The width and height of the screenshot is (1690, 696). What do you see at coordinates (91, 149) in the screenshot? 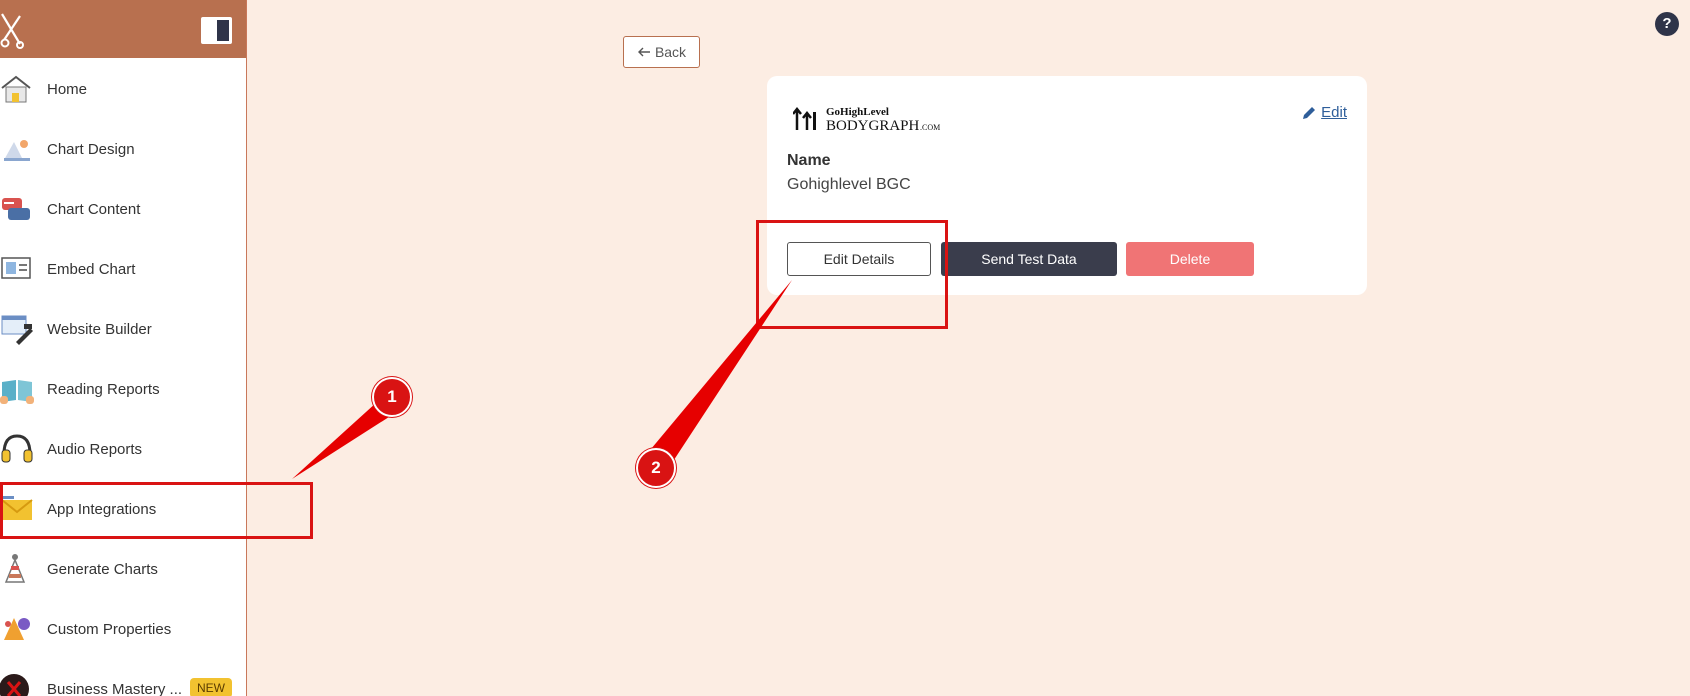
I see `sidebar-item-label: Chart Design` at bounding box center [91, 149].